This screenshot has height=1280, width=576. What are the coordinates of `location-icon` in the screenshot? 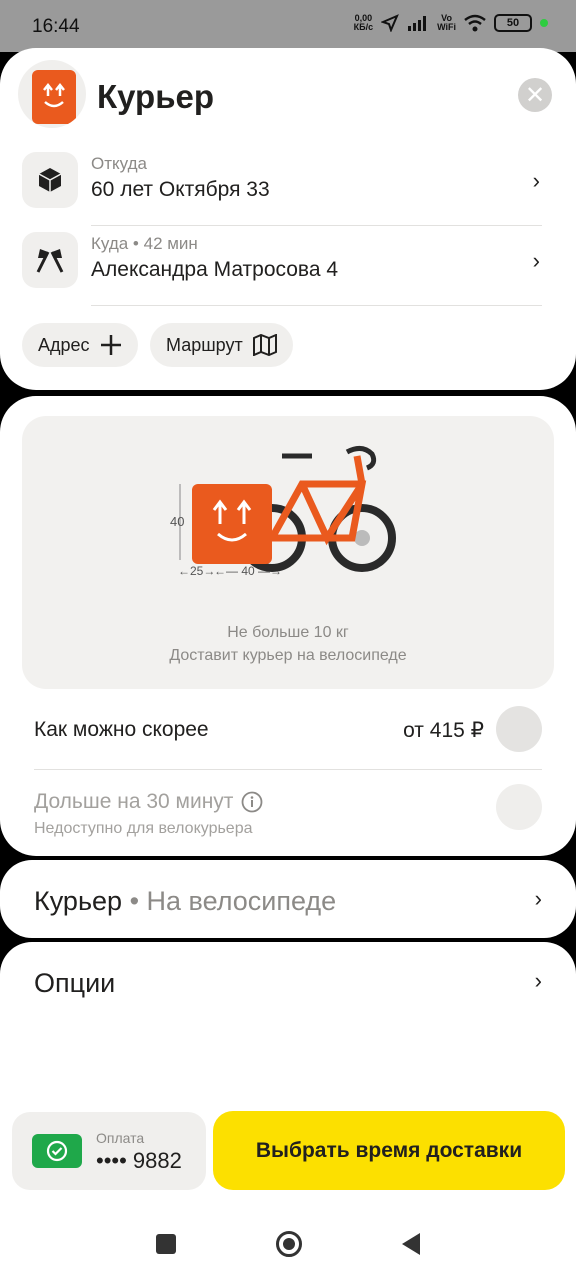 It's located at (390, 23).